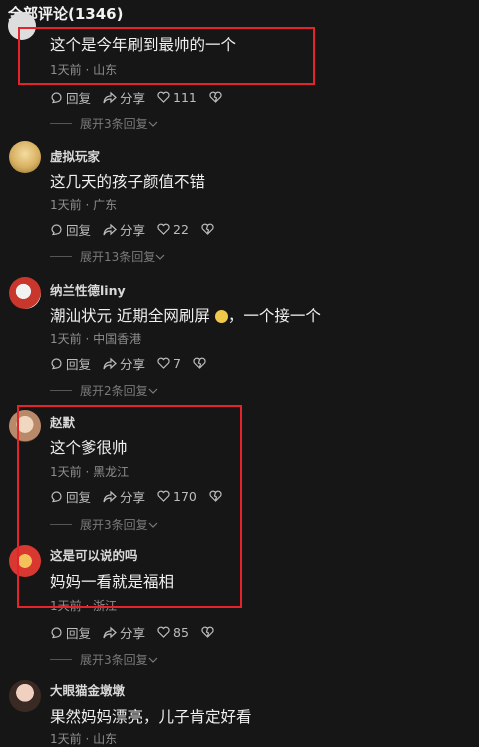 This screenshot has width=479, height=747. Describe the element at coordinates (87, 689) in the screenshot. I see `username: 大眼猫金墩墩` at that location.